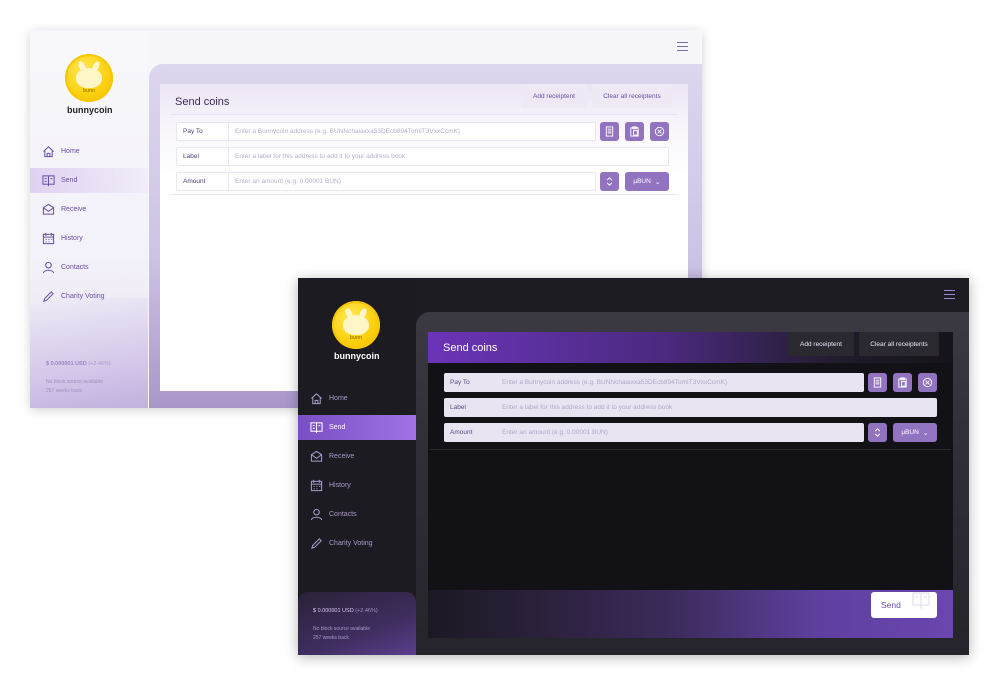 The width and height of the screenshot is (1000, 686). Describe the element at coordinates (910, 432) in the screenshot. I see `unit-value: µBUN` at that location.